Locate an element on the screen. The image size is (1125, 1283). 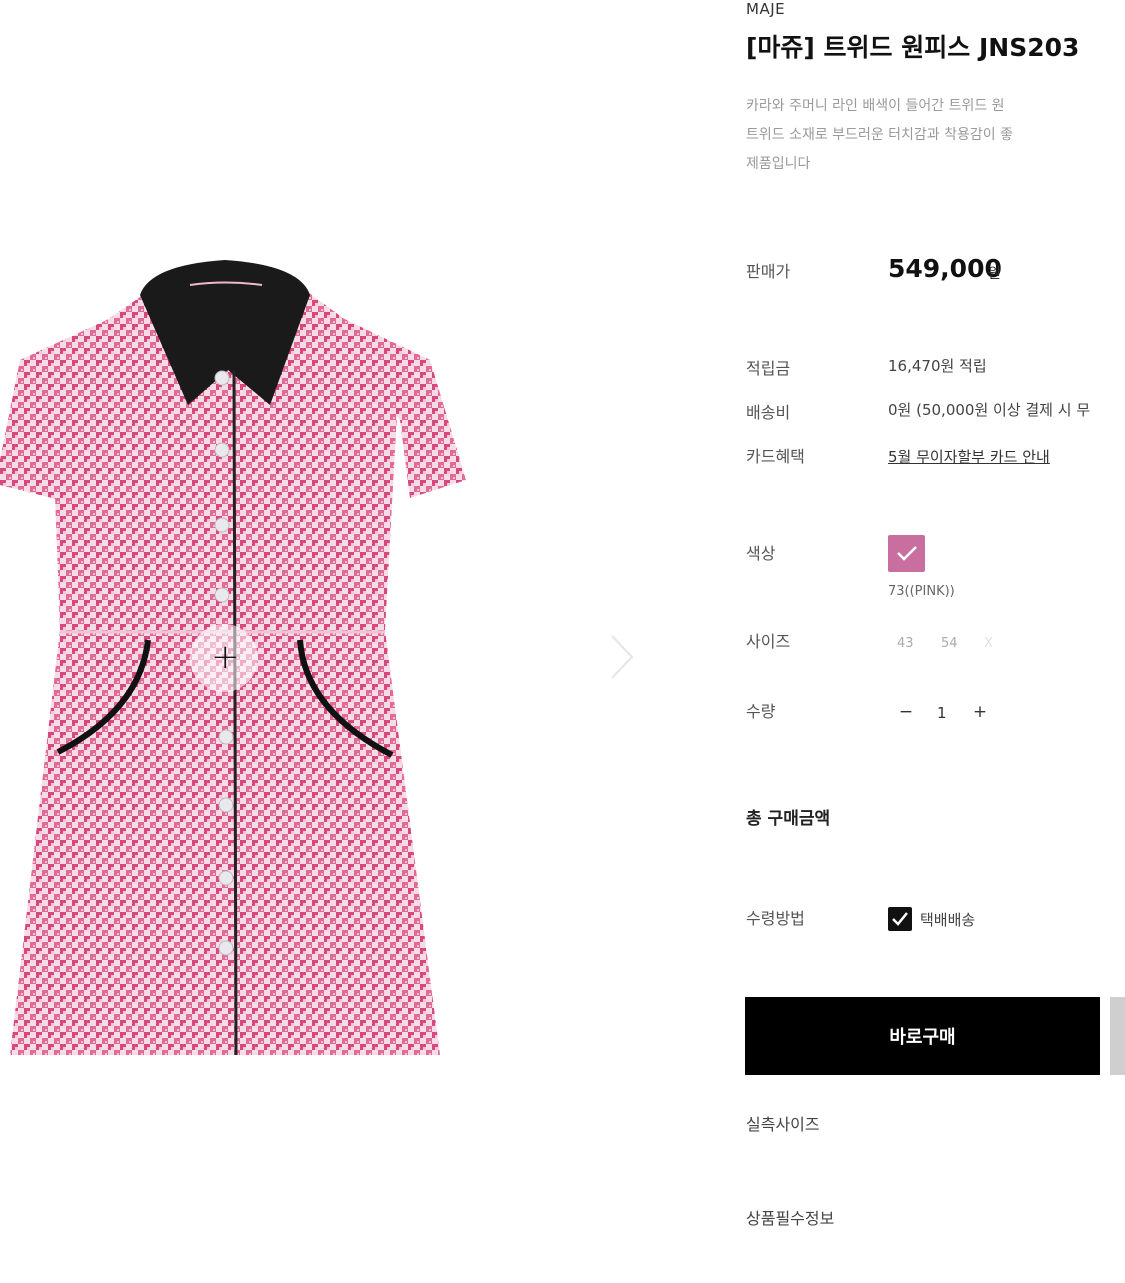
color-swatch-pink is located at coordinates (906, 553).